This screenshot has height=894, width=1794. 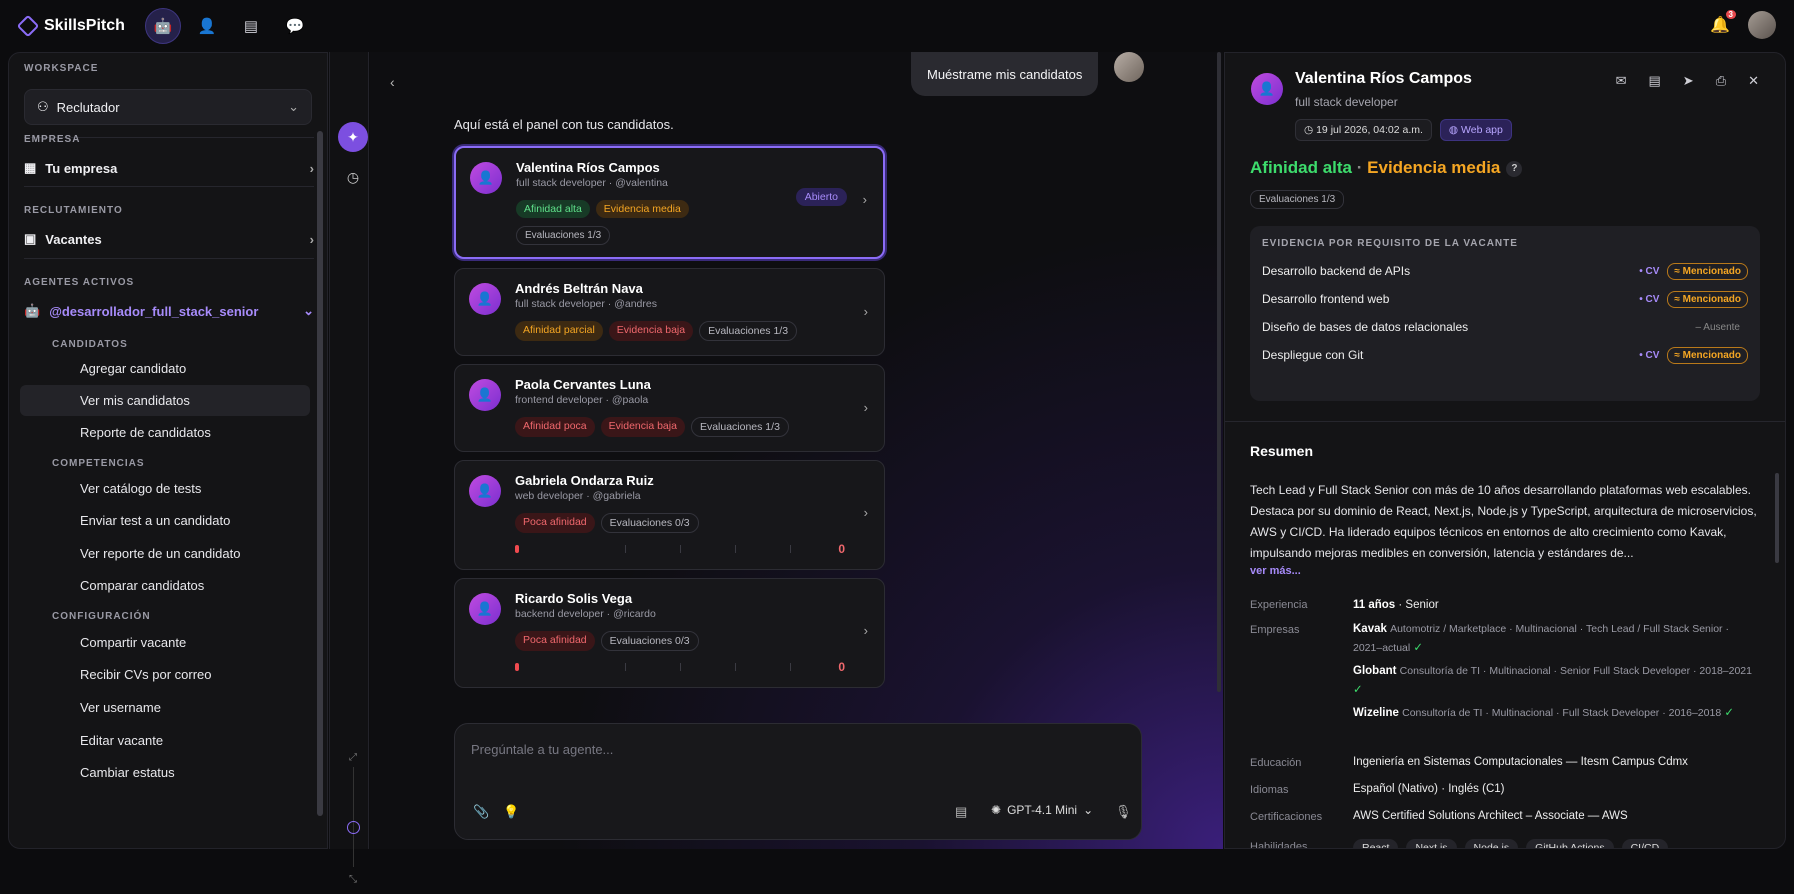 I want to click on menu-reporte-candidato: Ver reporte de un candidato, so click(x=165, y=553).